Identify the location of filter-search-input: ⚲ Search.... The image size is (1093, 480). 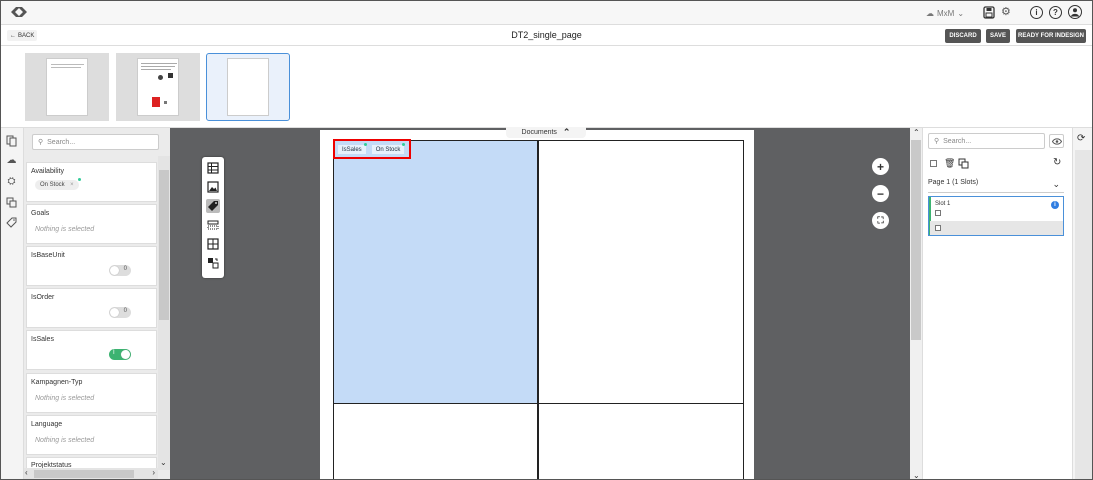
(95, 142).